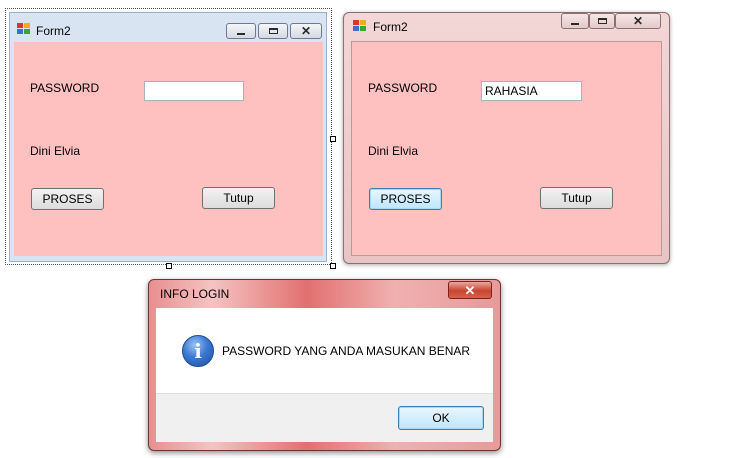 This screenshot has width=748, height=458. I want to click on running-proses-button: PROSES, so click(405, 199).